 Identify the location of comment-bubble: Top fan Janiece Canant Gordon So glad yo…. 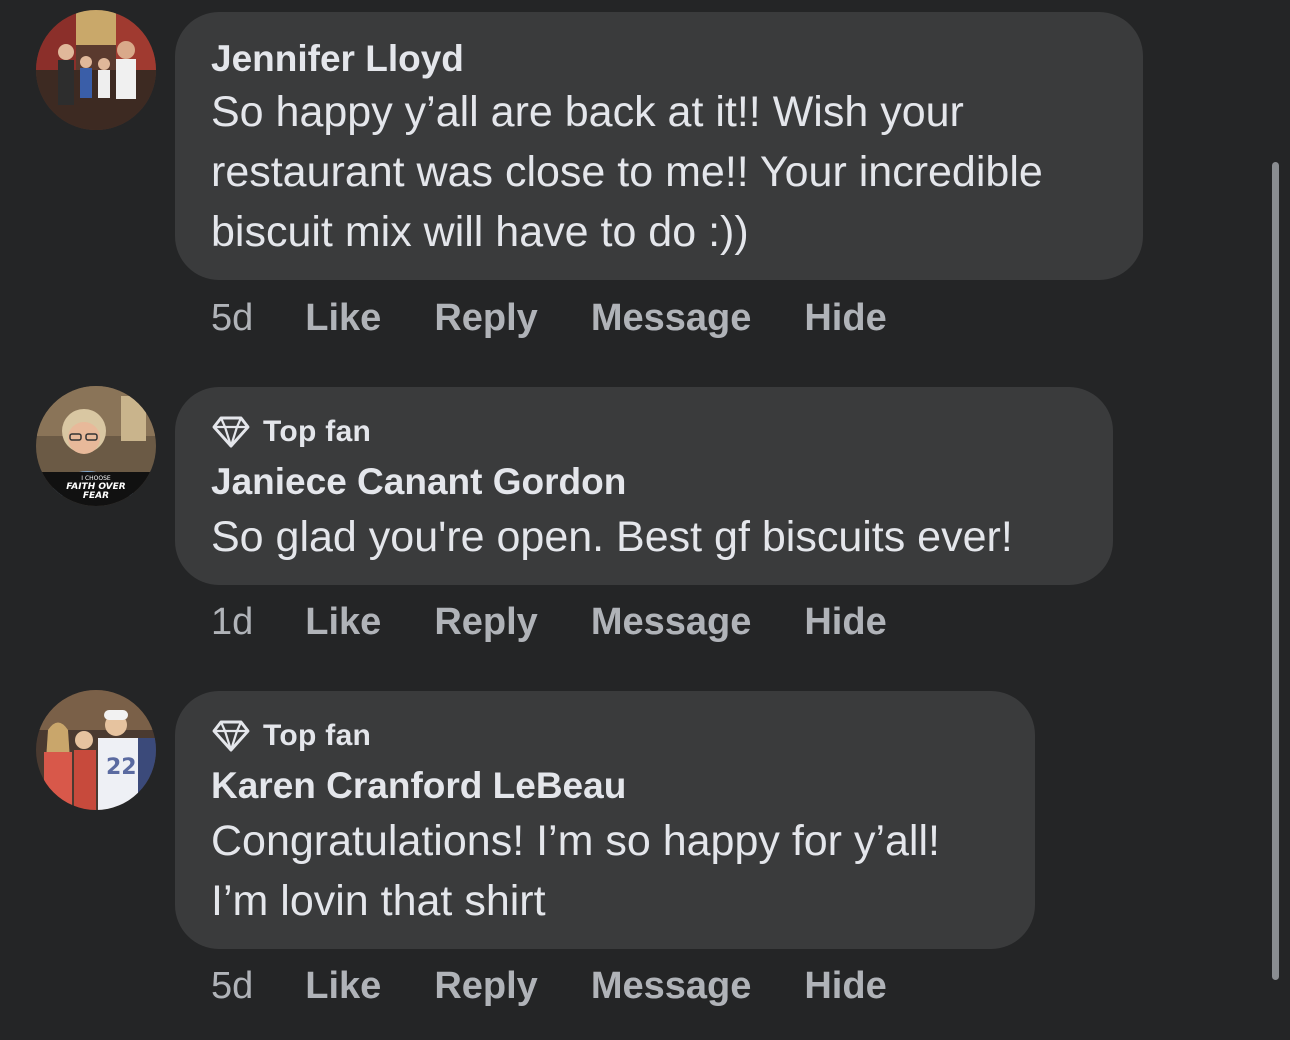
(644, 486).